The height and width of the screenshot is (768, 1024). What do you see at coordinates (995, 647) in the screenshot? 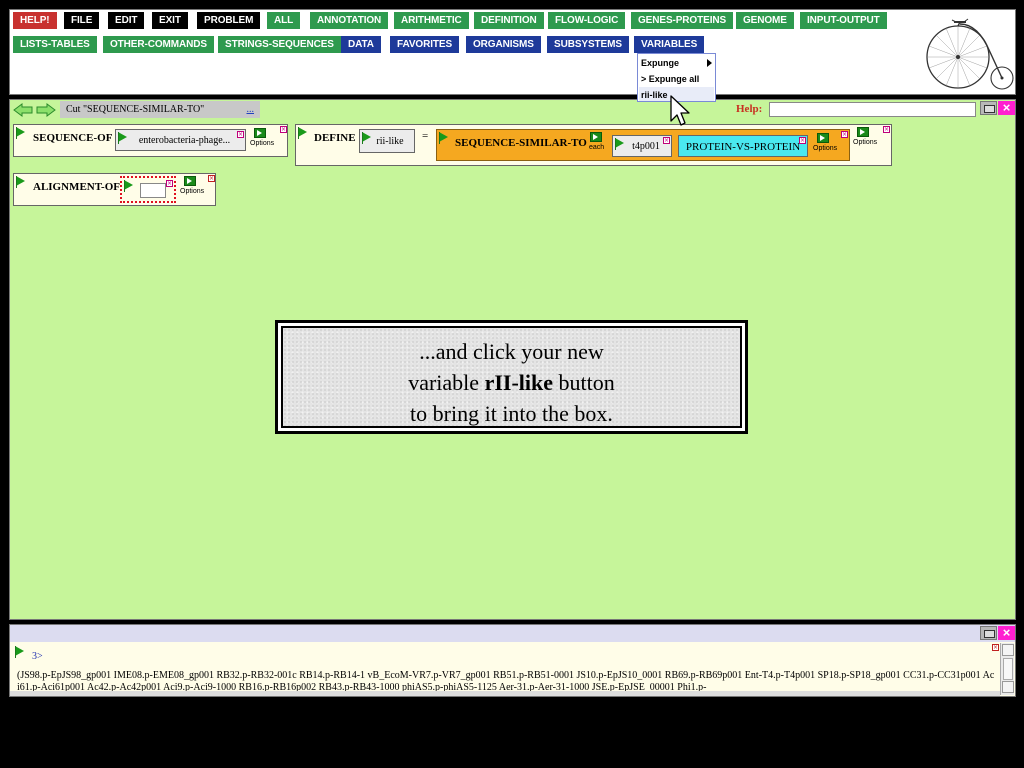
I see `output-entry-delete-icon: ×` at bounding box center [995, 647].